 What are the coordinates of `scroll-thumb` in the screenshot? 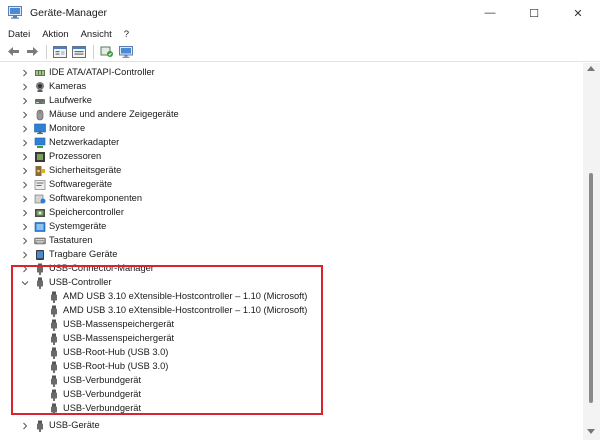 It's located at (591, 288).